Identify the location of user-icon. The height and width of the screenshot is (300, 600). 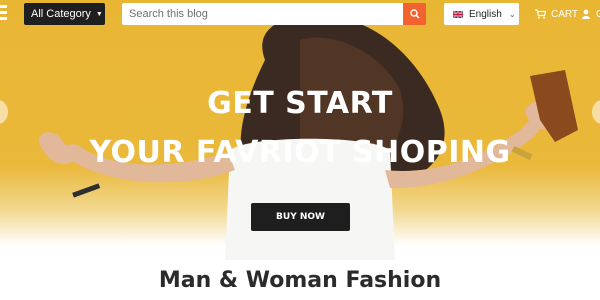
(586, 14).